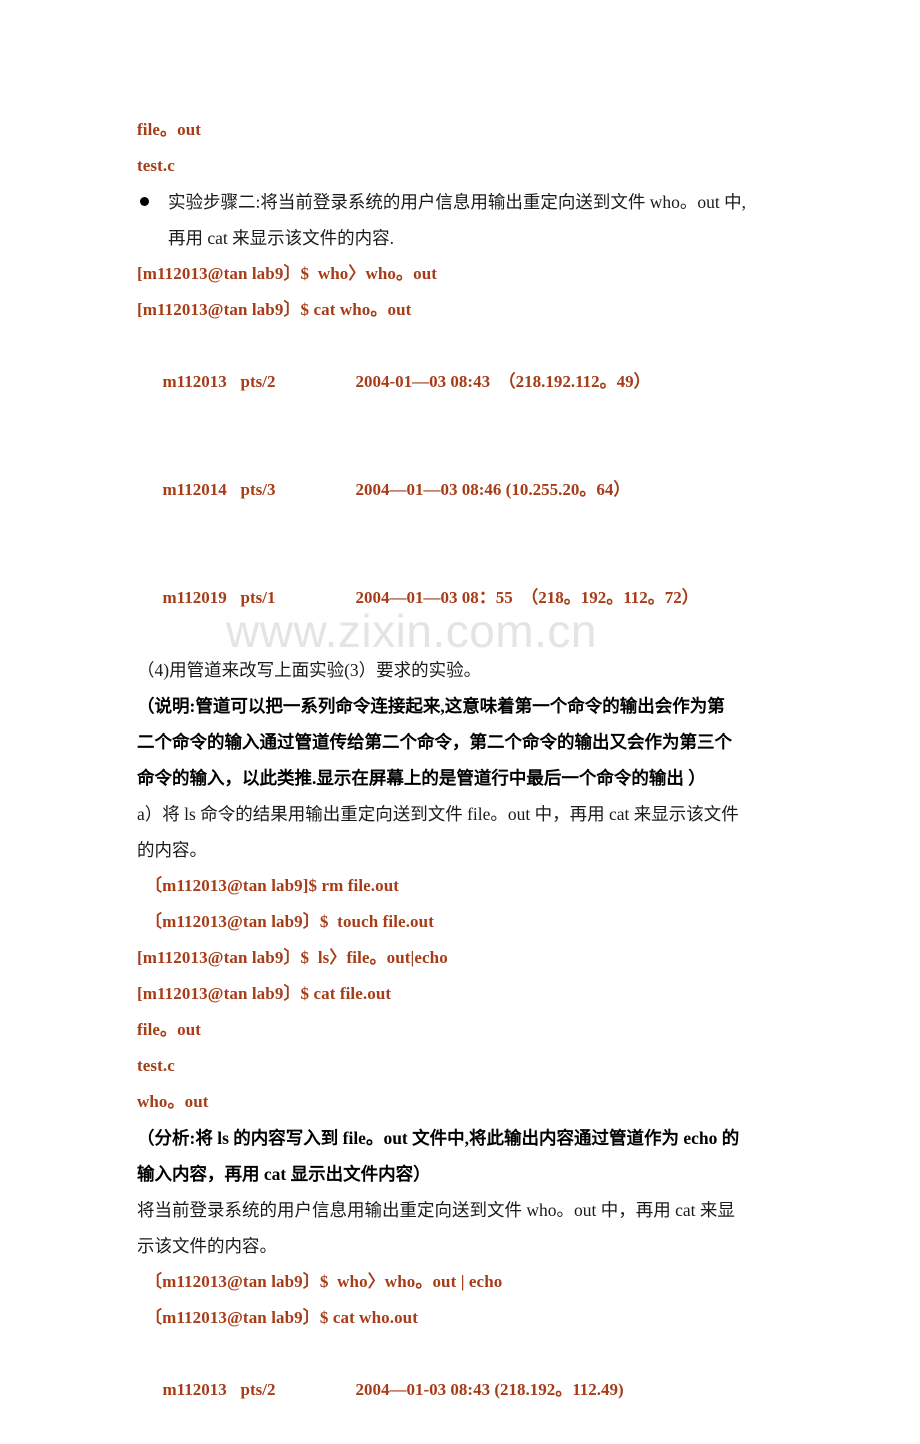  I want to click on who-detail: 2004—01—03 08：55 （218。192。112。72）, so click(527, 597).